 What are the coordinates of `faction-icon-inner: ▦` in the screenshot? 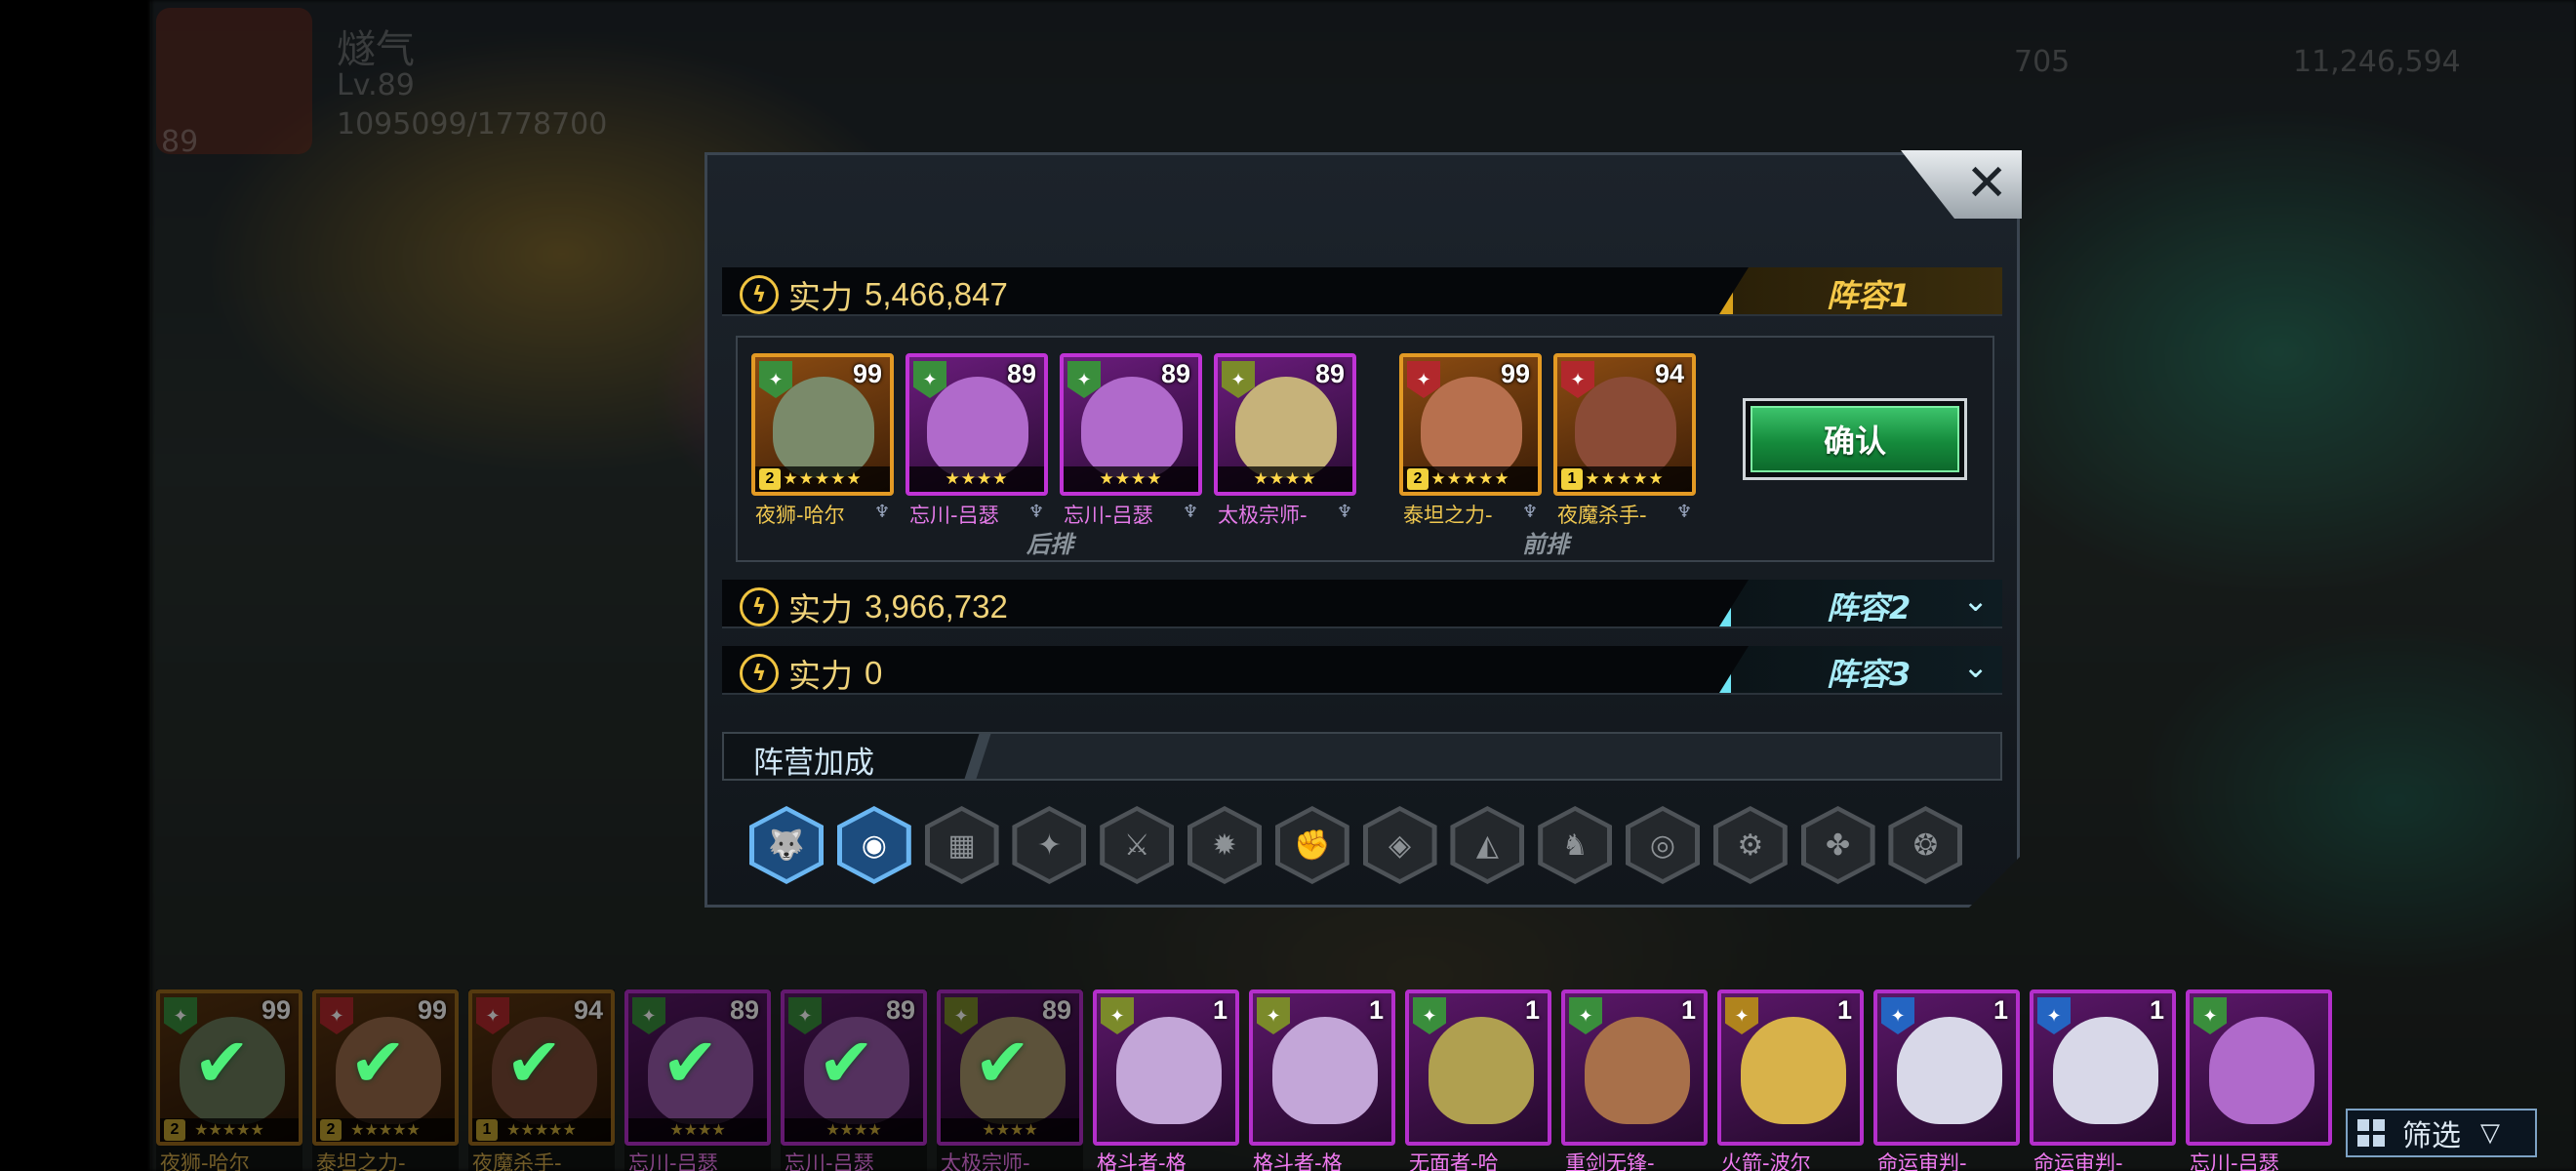 It's located at (961, 845).